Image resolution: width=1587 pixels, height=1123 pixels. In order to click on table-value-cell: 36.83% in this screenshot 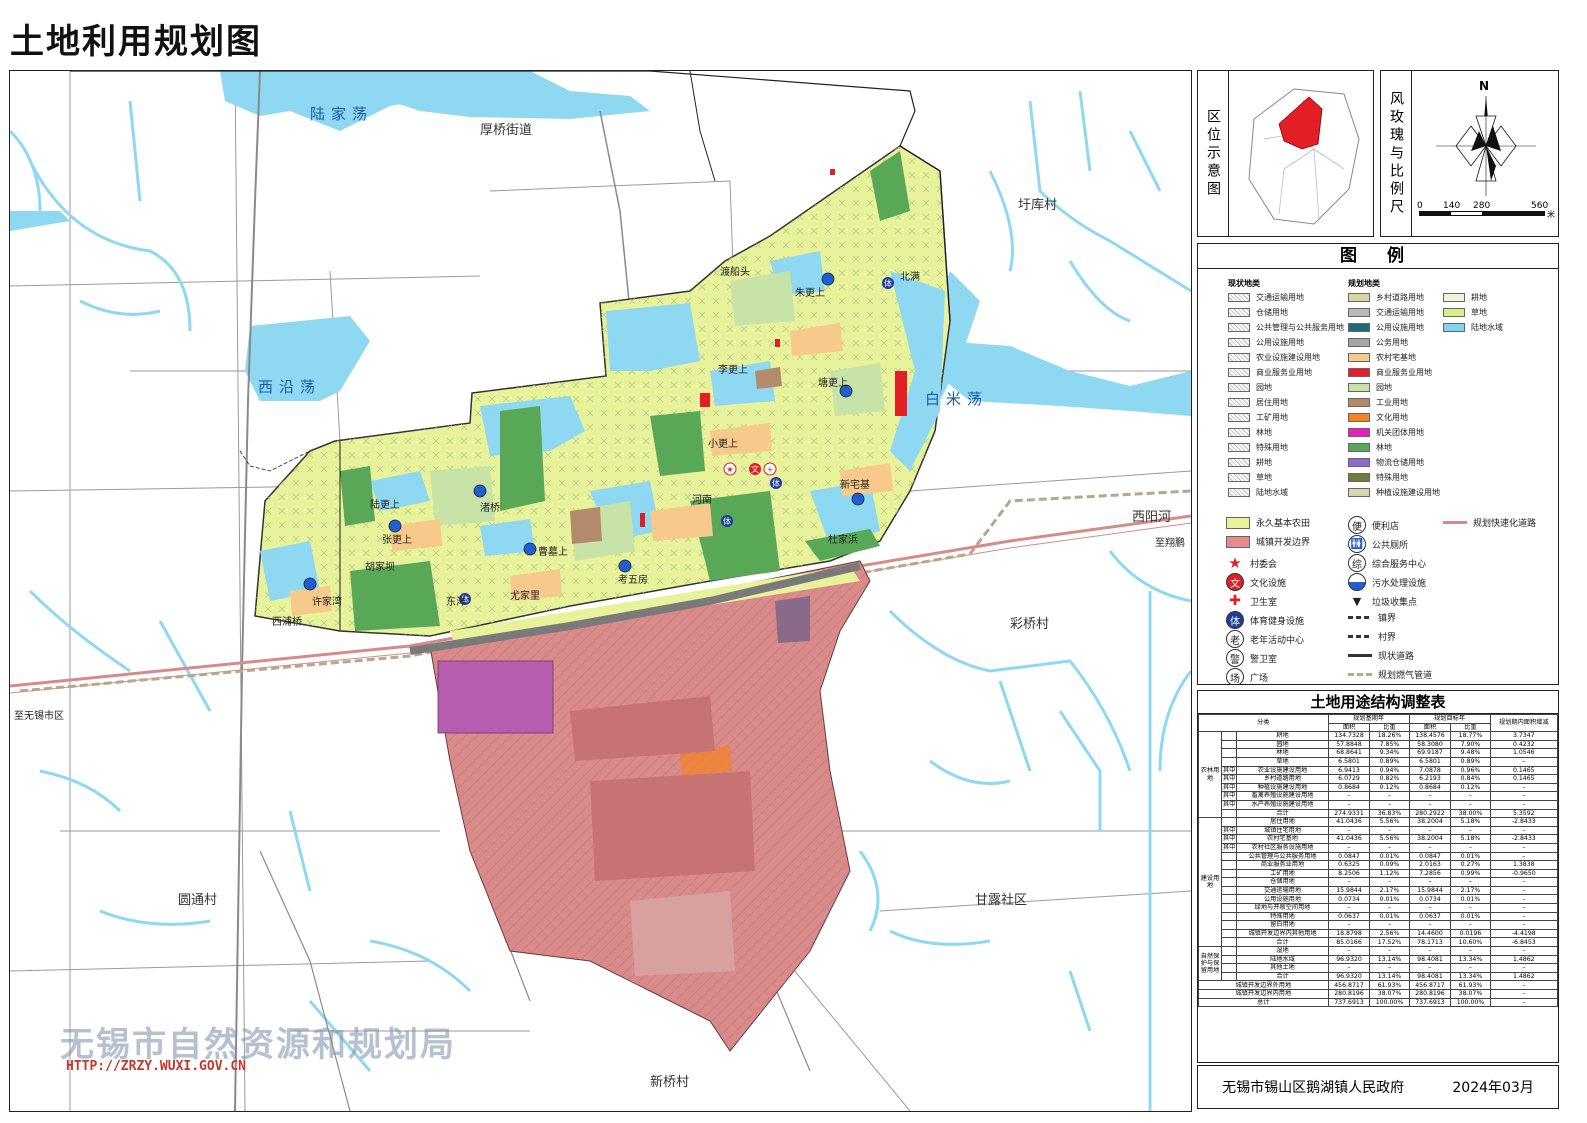, I will do `click(1389, 813)`.